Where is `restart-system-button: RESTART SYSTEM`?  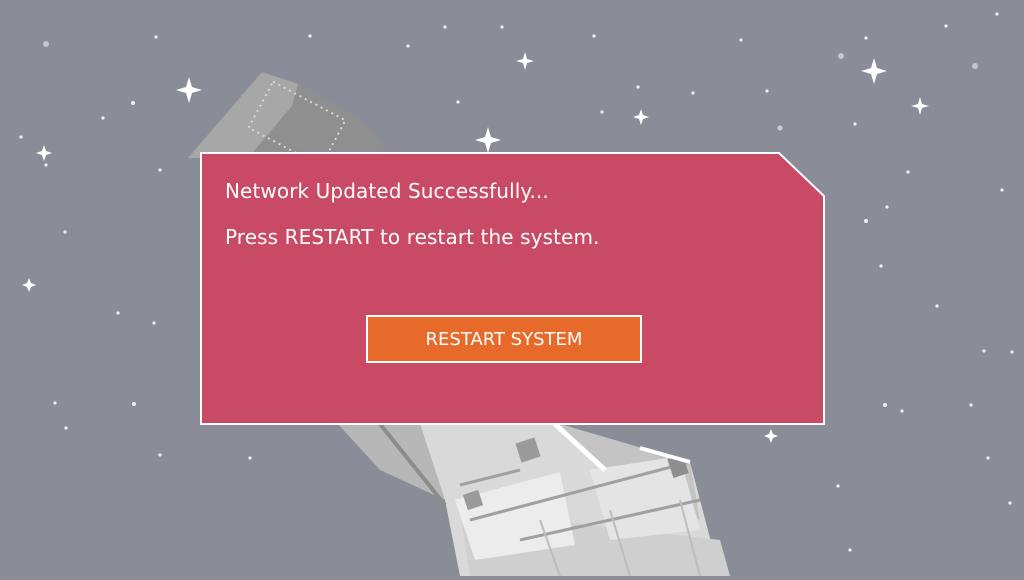
restart-system-button: RESTART SYSTEM is located at coordinates (504, 339).